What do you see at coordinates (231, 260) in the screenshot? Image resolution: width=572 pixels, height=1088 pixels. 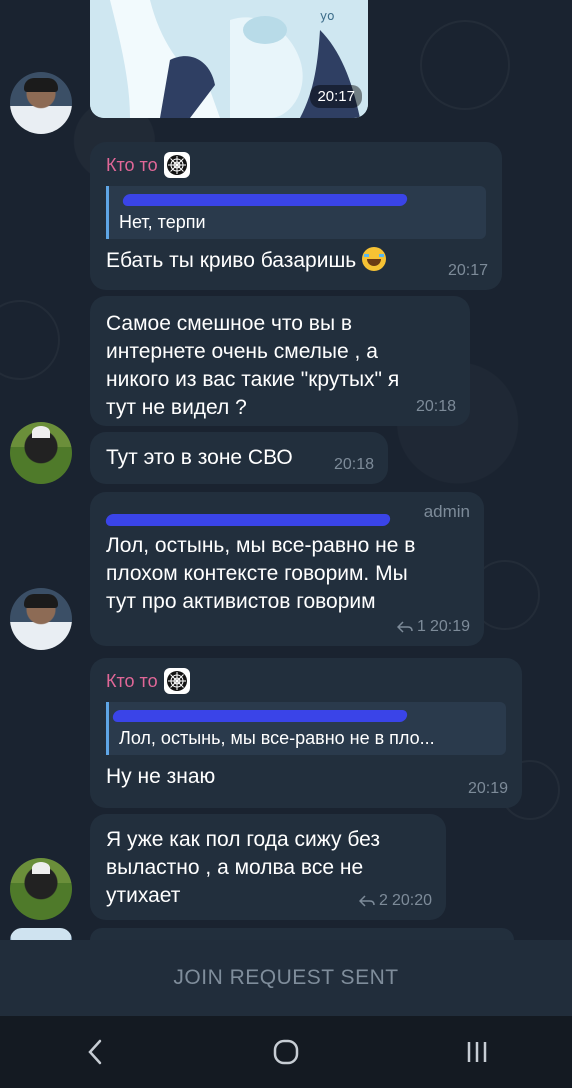 I see `message-text-content: Ебать ты криво базаришь` at bounding box center [231, 260].